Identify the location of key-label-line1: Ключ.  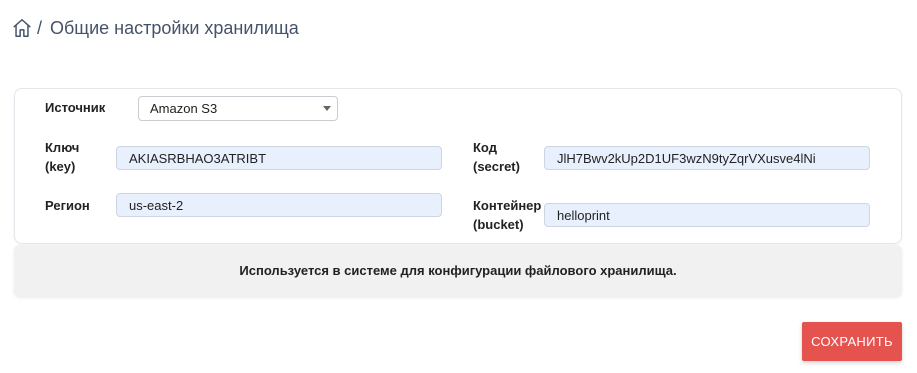
(62, 147).